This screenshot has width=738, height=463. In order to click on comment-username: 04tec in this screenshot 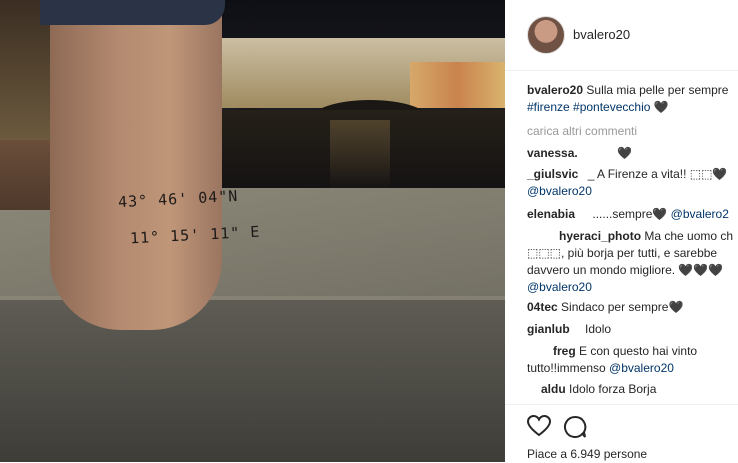, I will do `click(542, 307)`.